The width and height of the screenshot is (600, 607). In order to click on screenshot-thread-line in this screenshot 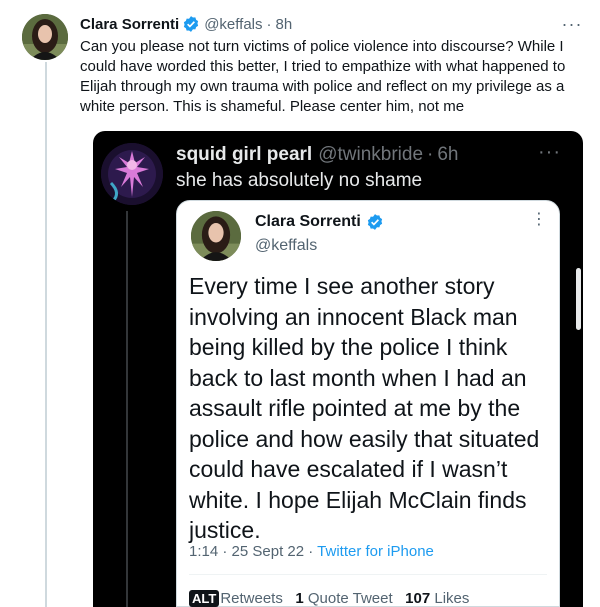, I will do `click(127, 409)`.